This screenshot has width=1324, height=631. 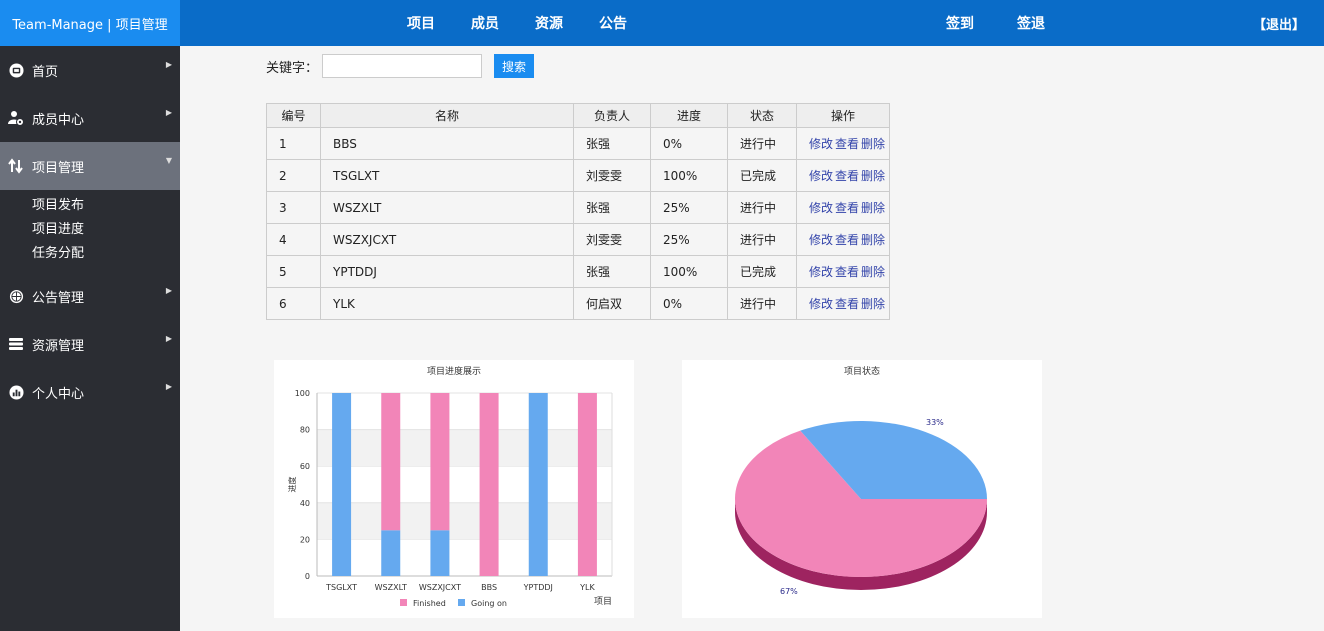 What do you see at coordinates (843, 115) in the screenshot?
I see `col-actions: 操作` at bounding box center [843, 115].